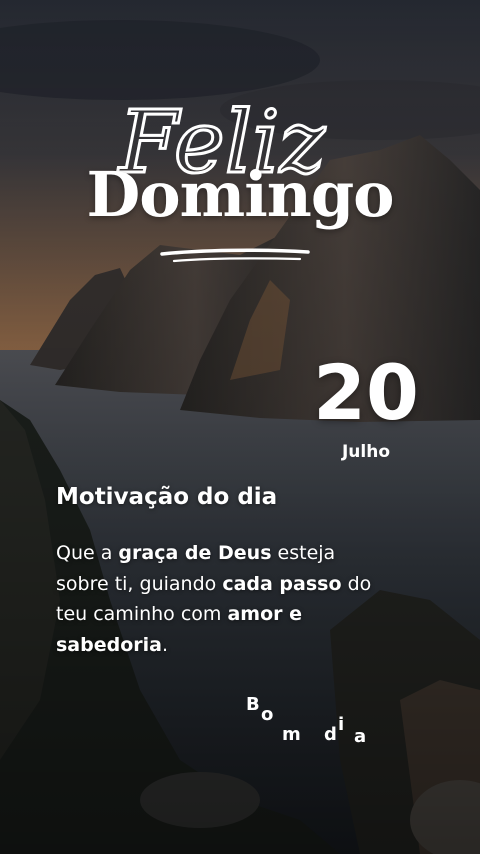  What do you see at coordinates (167, 497) in the screenshot?
I see `motto-title: Motivação do dia` at bounding box center [167, 497].